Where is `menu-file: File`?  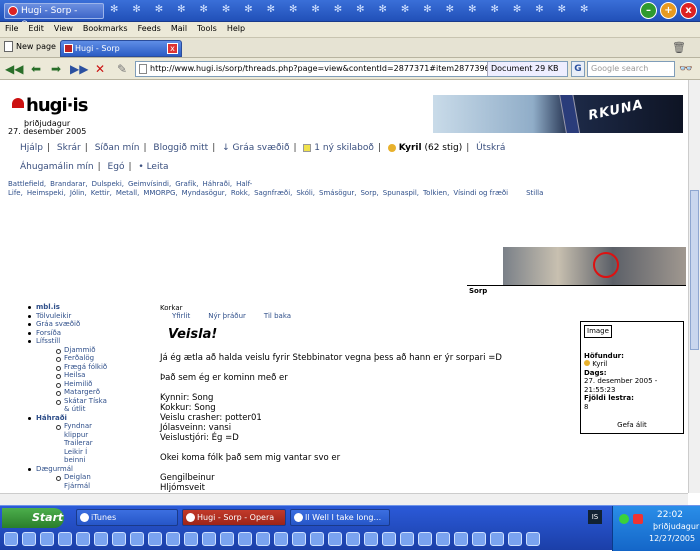
menu-file: File is located at coordinates (11, 27).